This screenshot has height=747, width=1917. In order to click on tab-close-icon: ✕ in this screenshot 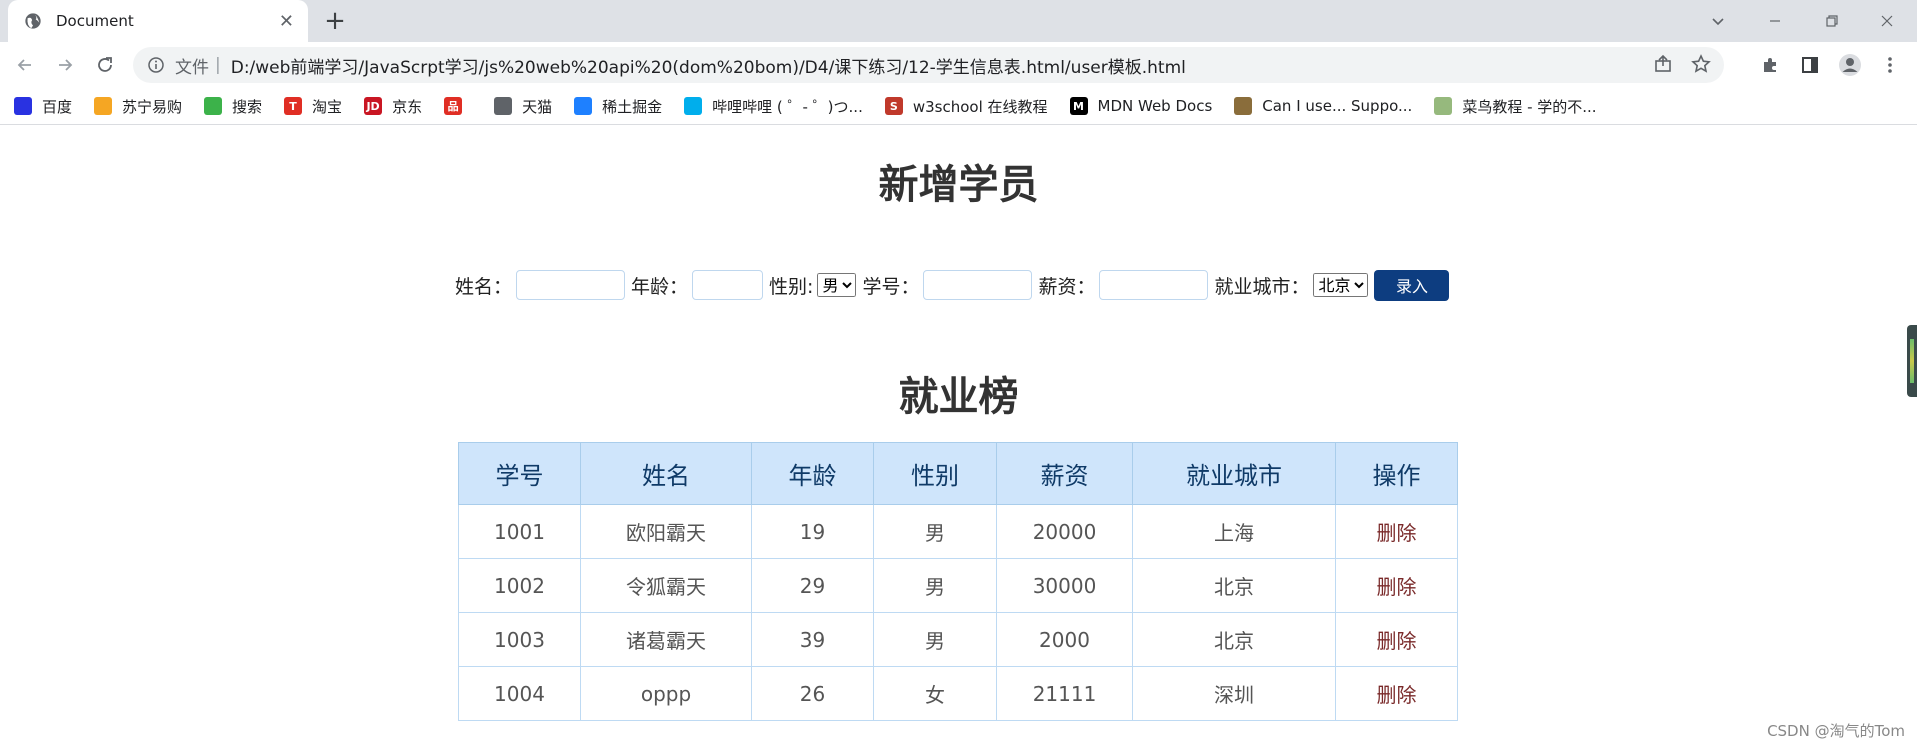, I will do `click(286, 21)`.